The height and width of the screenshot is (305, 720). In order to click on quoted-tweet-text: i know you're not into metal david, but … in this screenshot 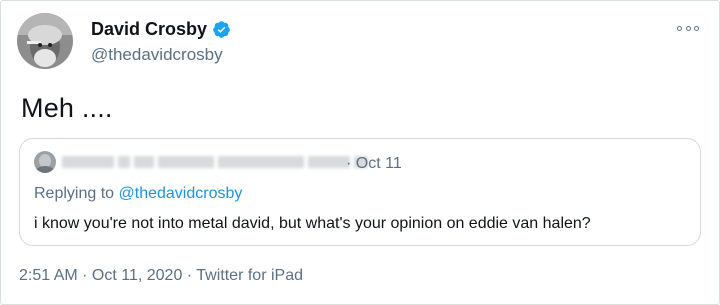, I will do `click(312, 223)`.